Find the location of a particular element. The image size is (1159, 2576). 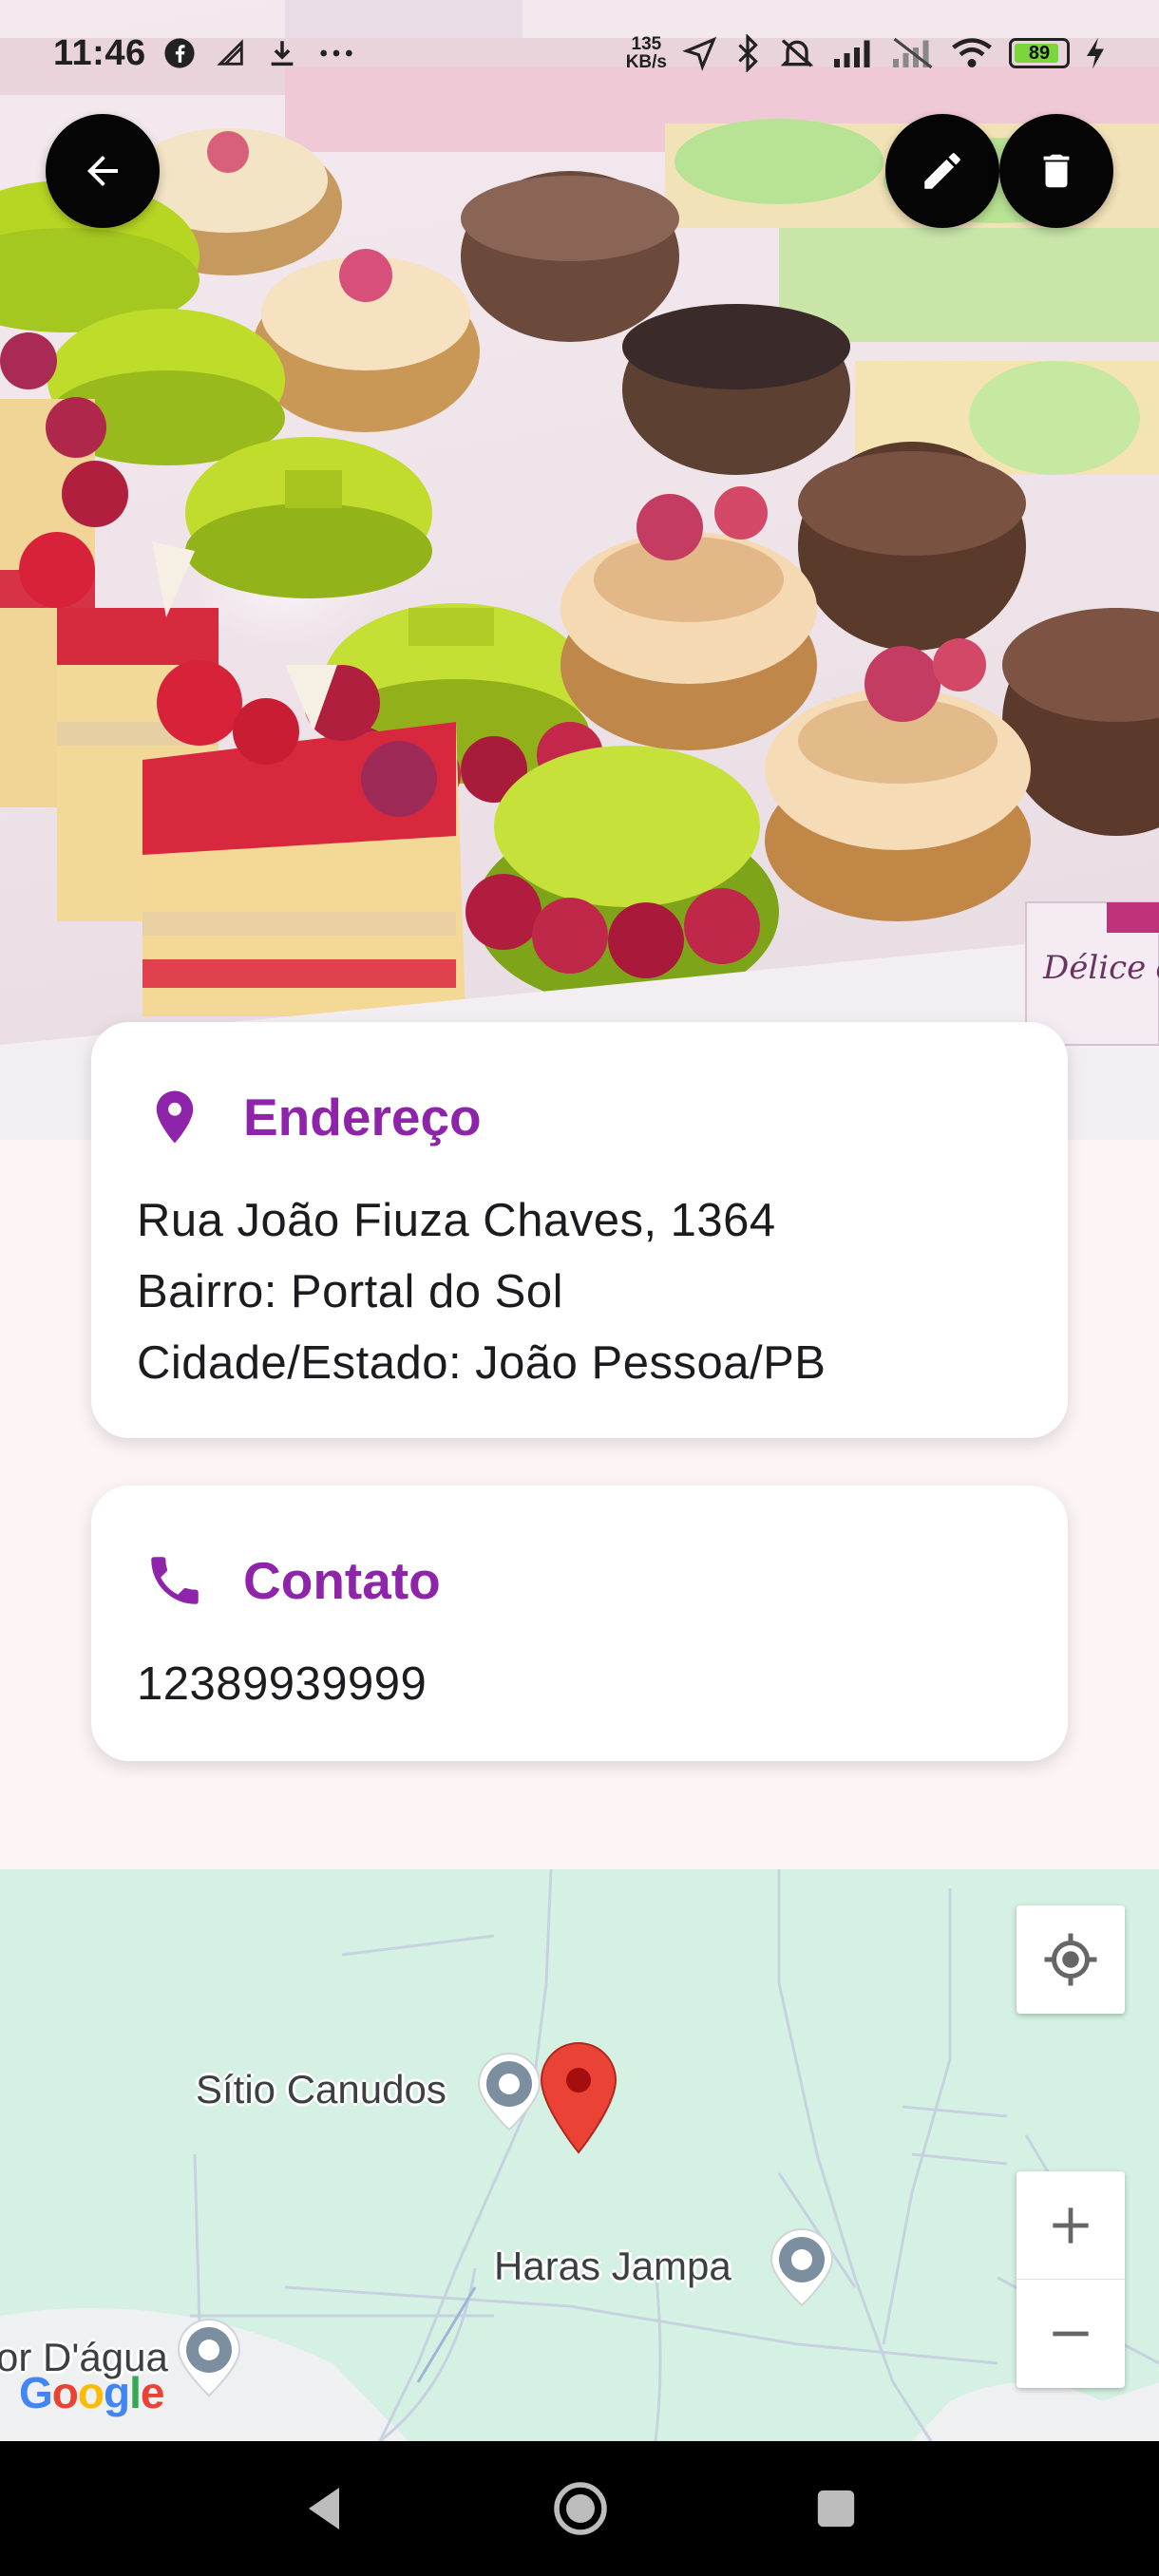

address-street: Rua João Fiuza Chaves, 1364 is located at coordinates (456, 1220).